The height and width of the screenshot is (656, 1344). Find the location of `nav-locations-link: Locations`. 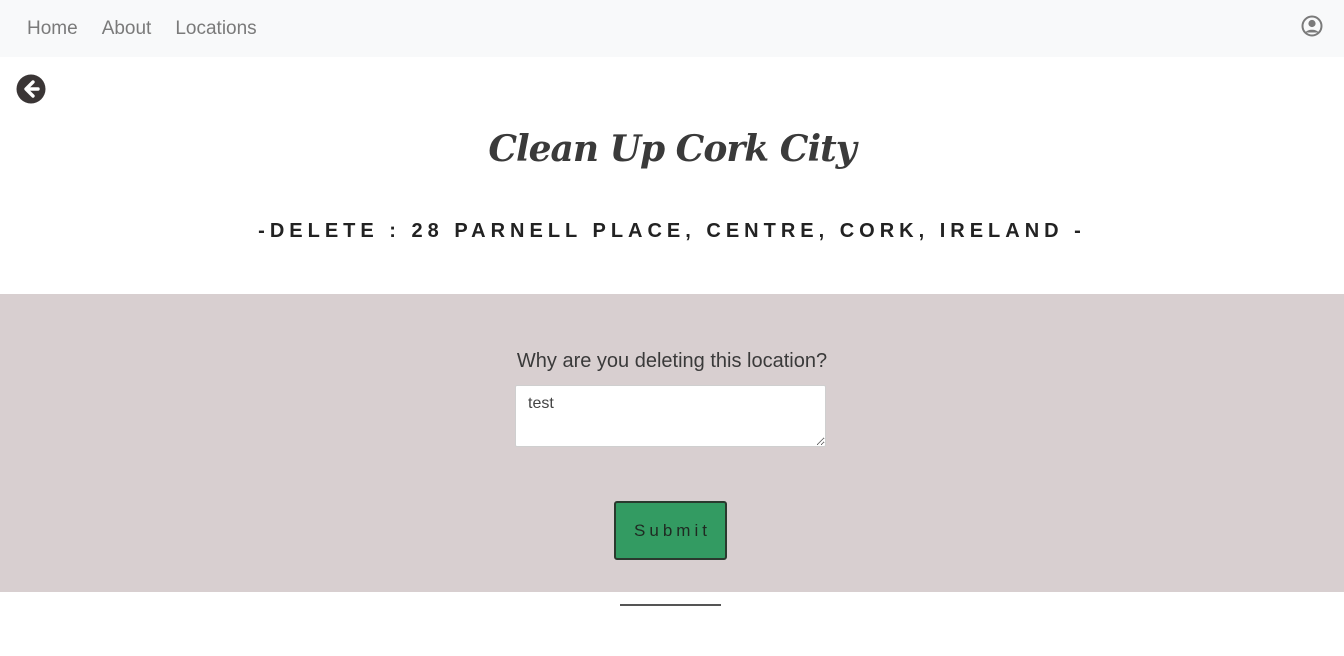

nav-locations-link: Locations is located at coordinates (215, 29).